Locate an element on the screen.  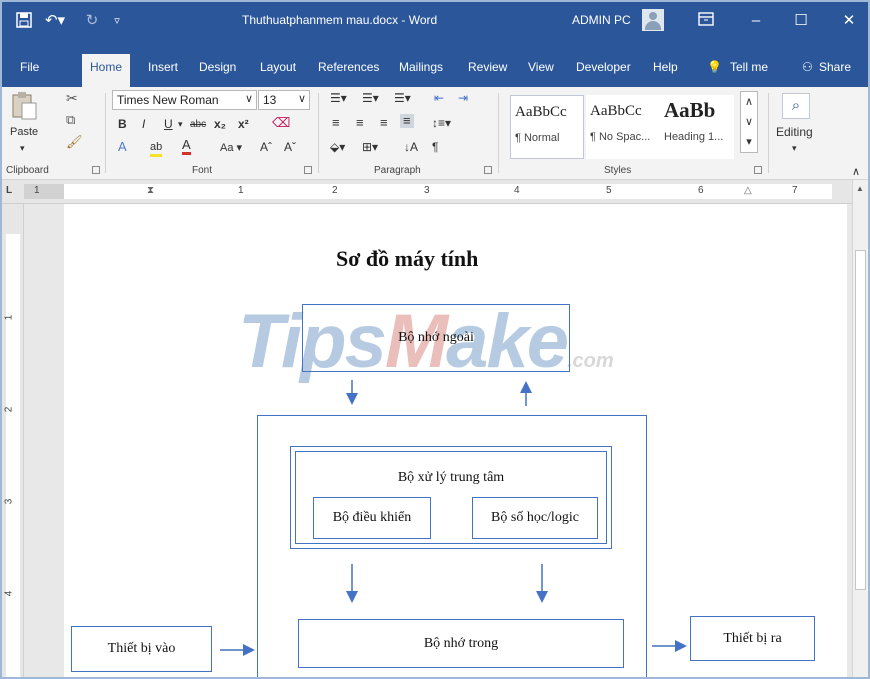
tab-view: View is located at coordinates (541, 67).